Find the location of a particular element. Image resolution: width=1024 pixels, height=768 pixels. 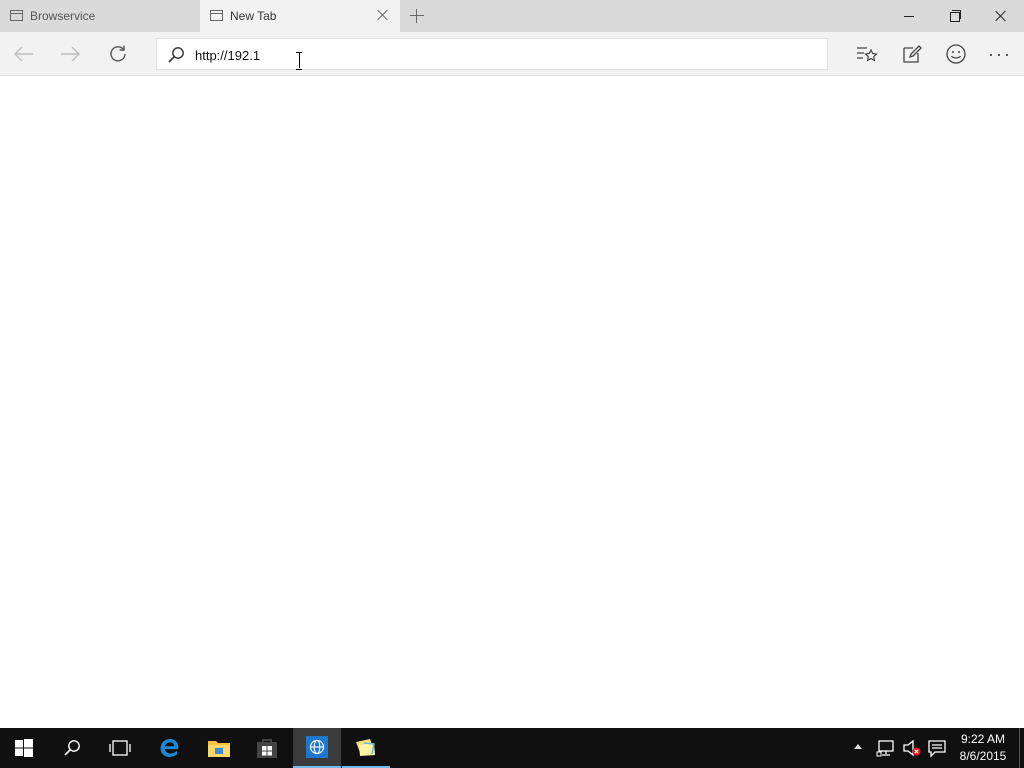

arrow-right-icon is located at coordinates (70, 54).